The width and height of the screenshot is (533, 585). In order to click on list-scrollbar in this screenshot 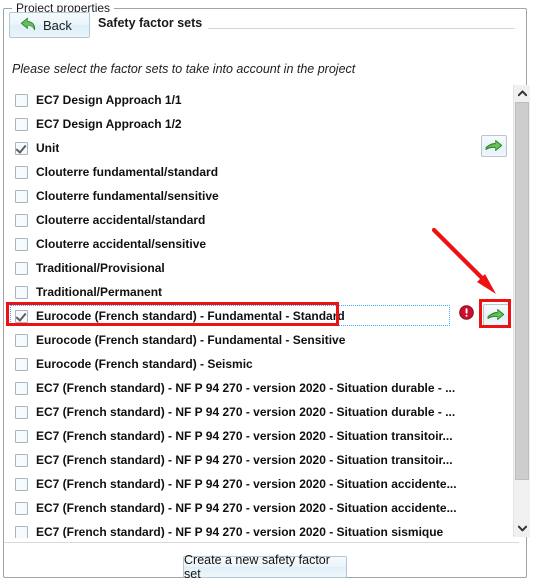, I will do `click(521, 311)`.